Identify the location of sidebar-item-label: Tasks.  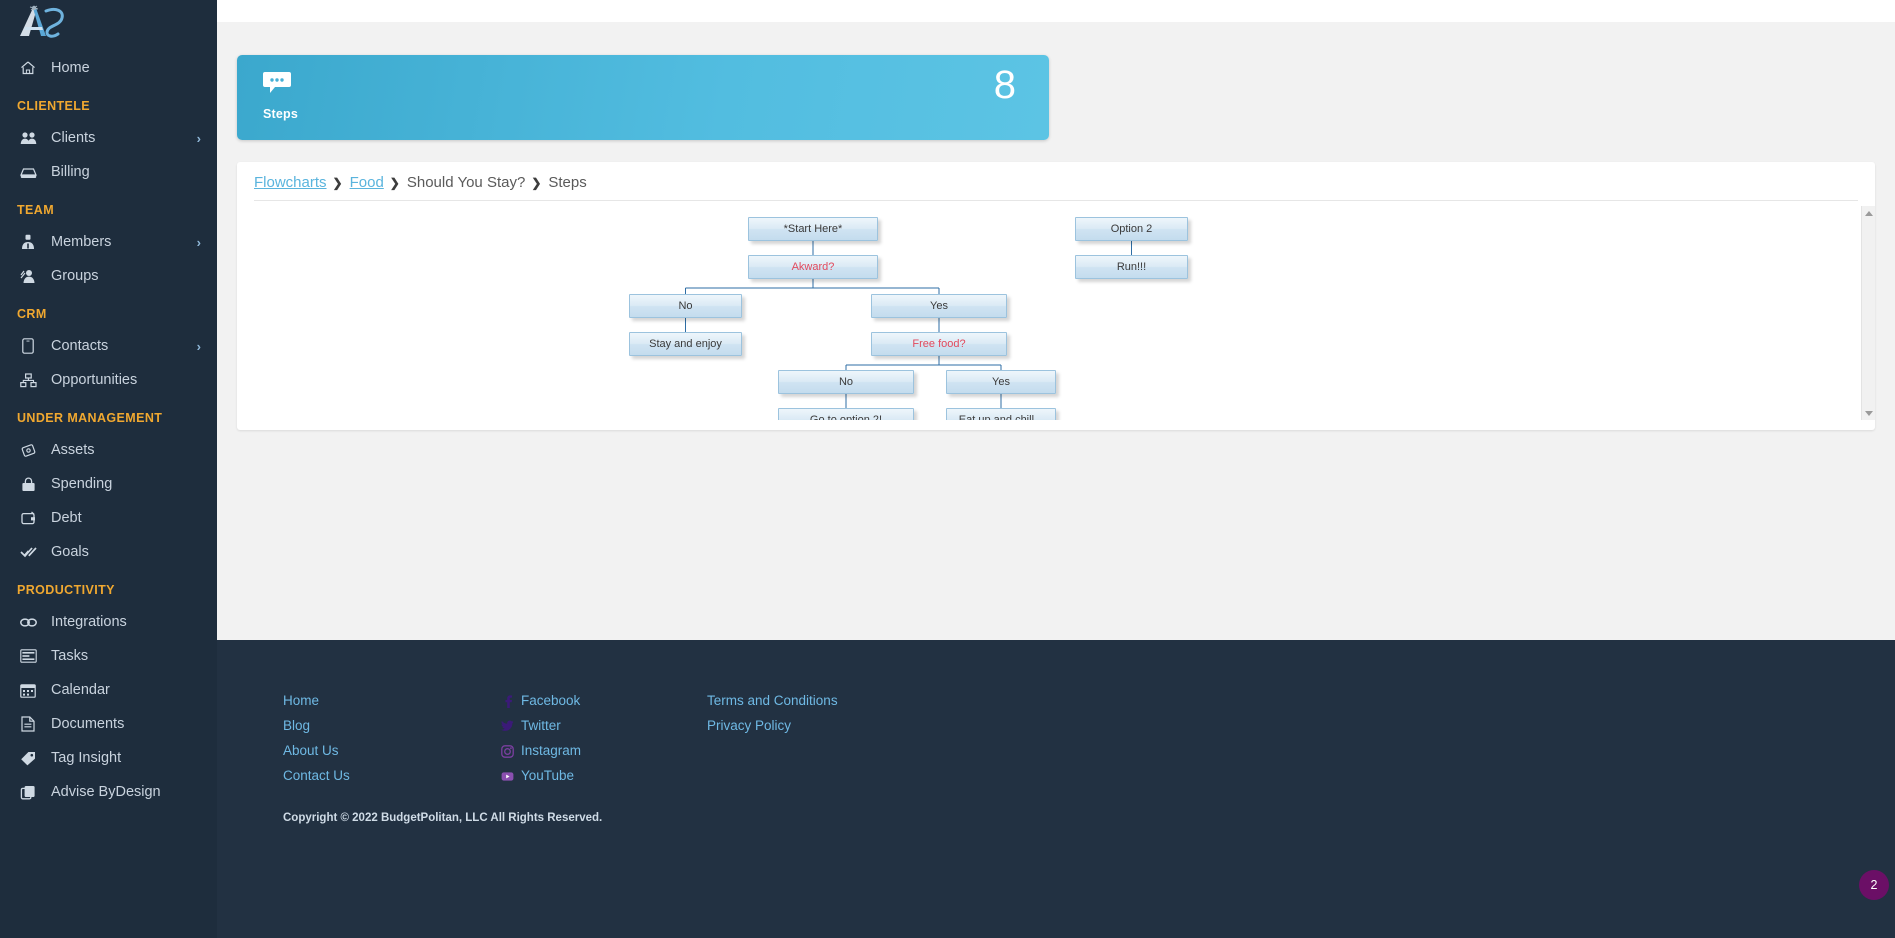
(70, 656).